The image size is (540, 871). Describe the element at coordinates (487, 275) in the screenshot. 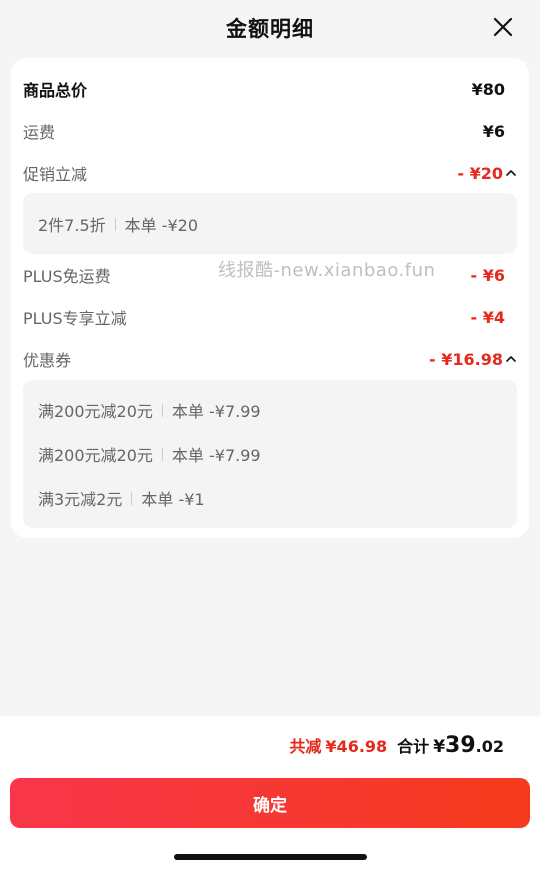

I see `detail-value: - ¥6` at that location.